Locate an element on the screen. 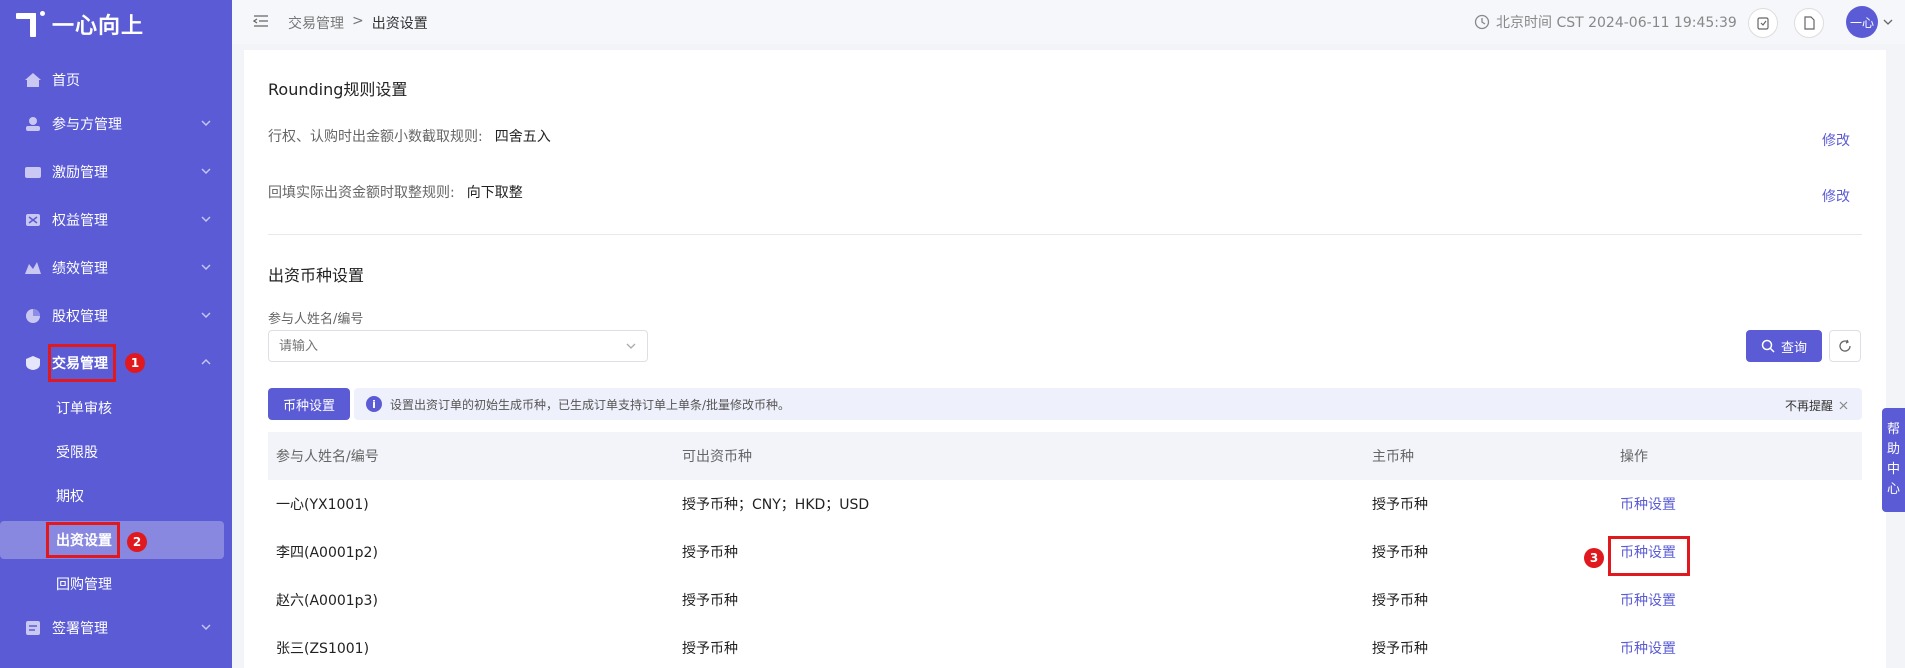 The image size is (1905, 668). sidebar-item-equity: 股权管理 is located at coordinates (116, 316).